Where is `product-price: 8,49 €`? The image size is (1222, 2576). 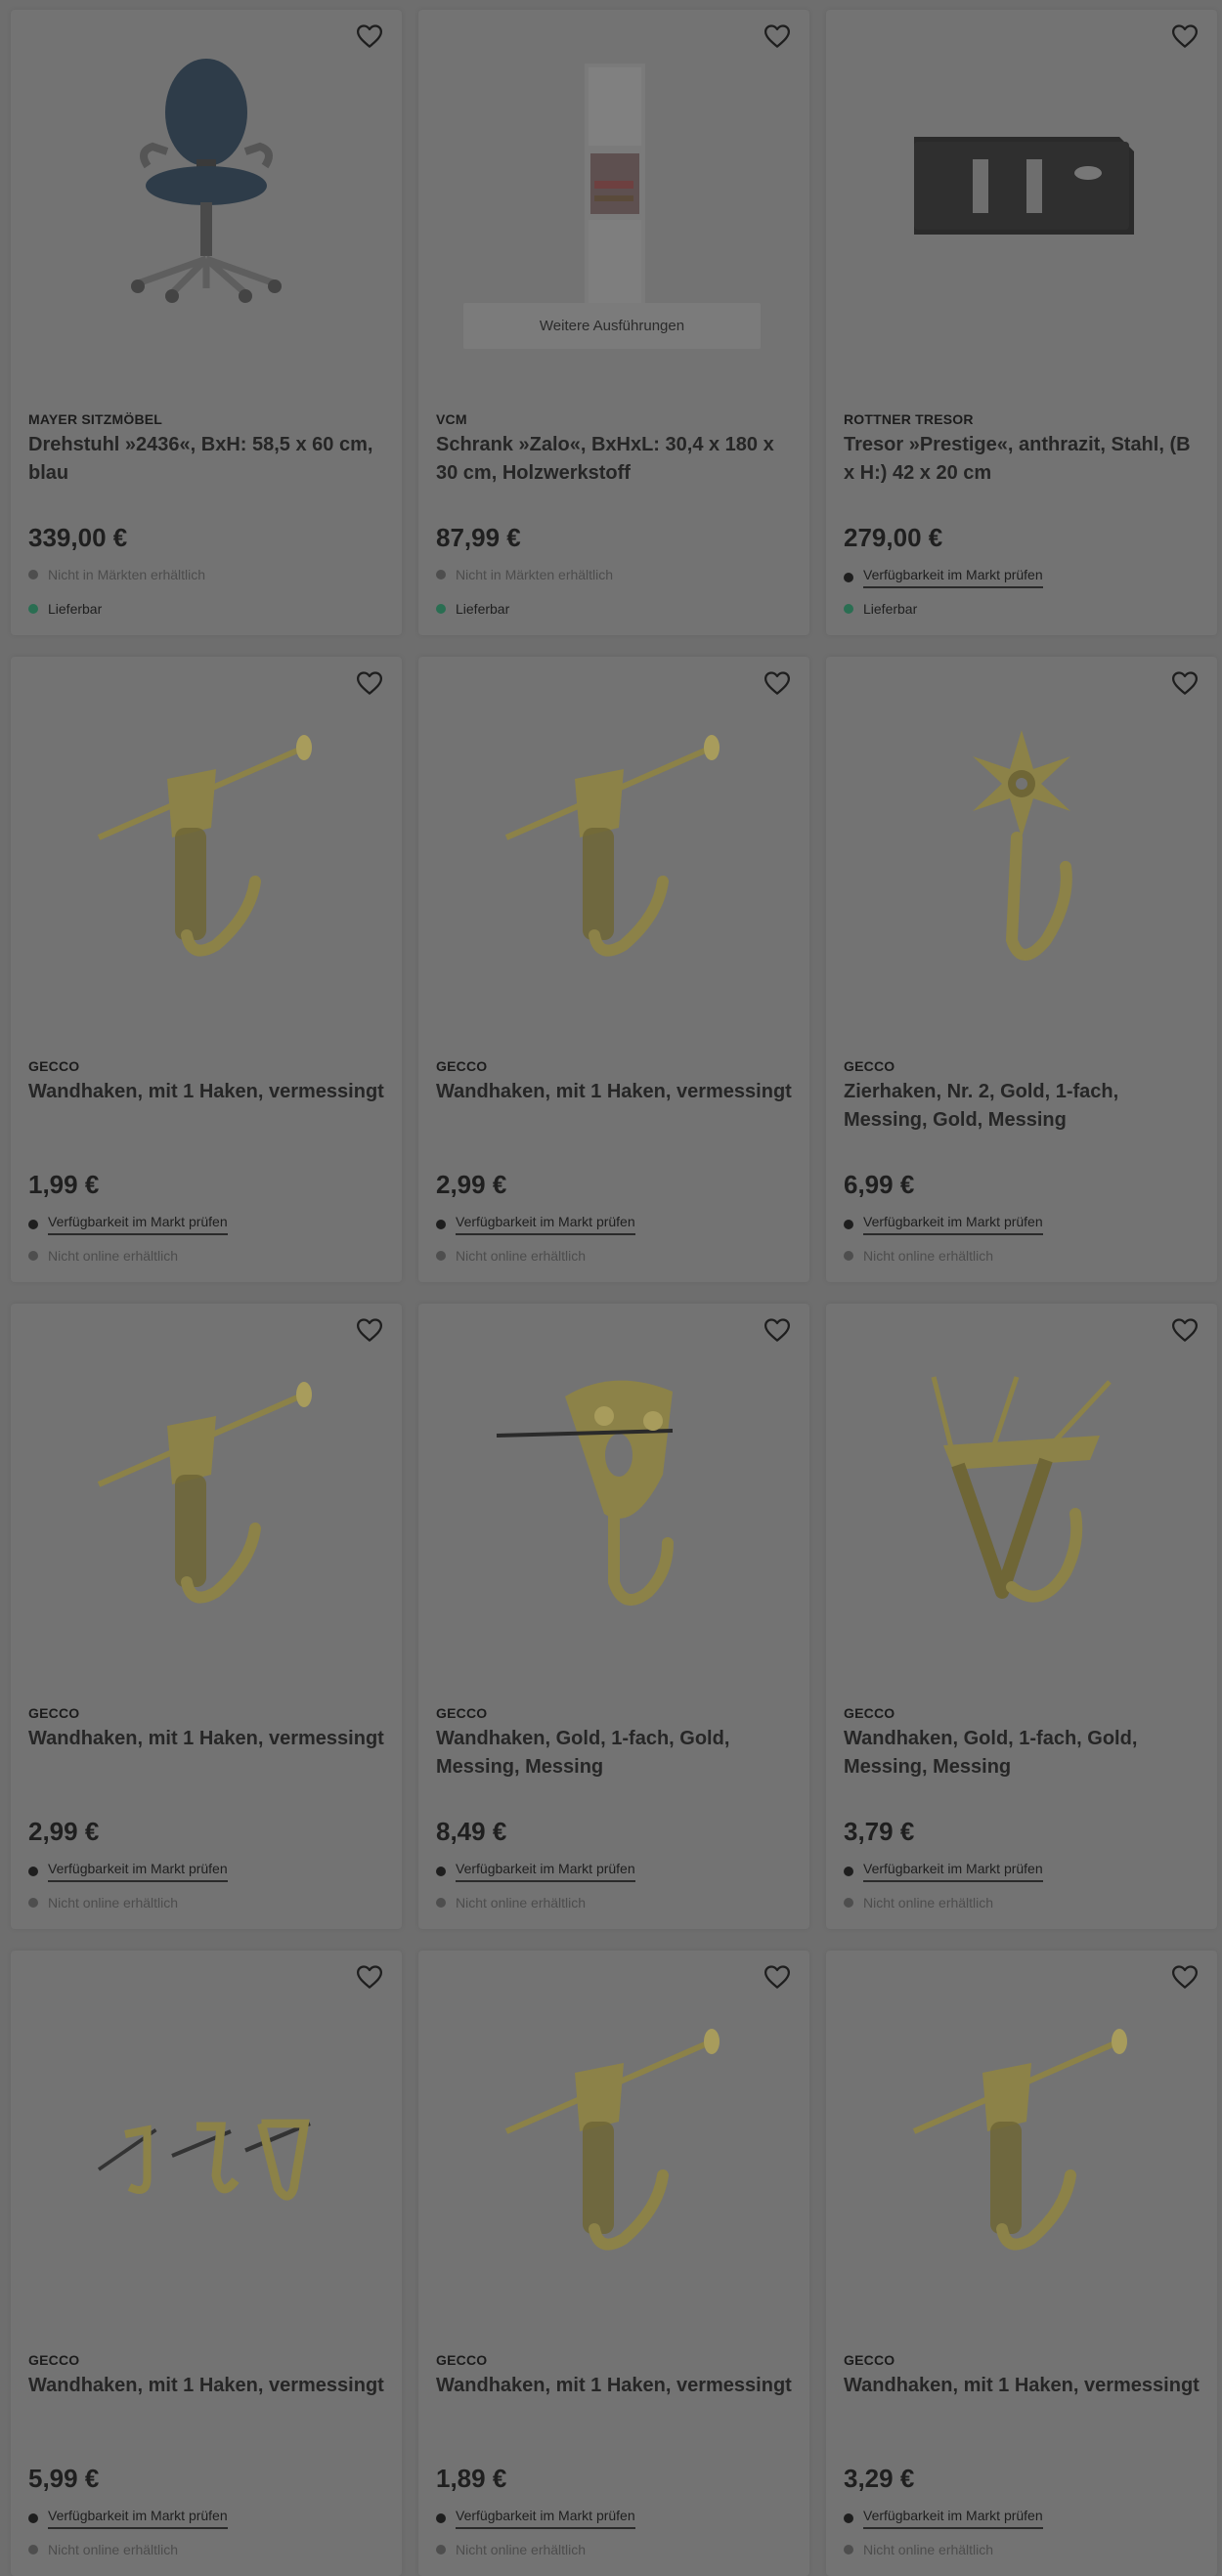
product-price: 8,49 € is located at coordinates (471, 1832).